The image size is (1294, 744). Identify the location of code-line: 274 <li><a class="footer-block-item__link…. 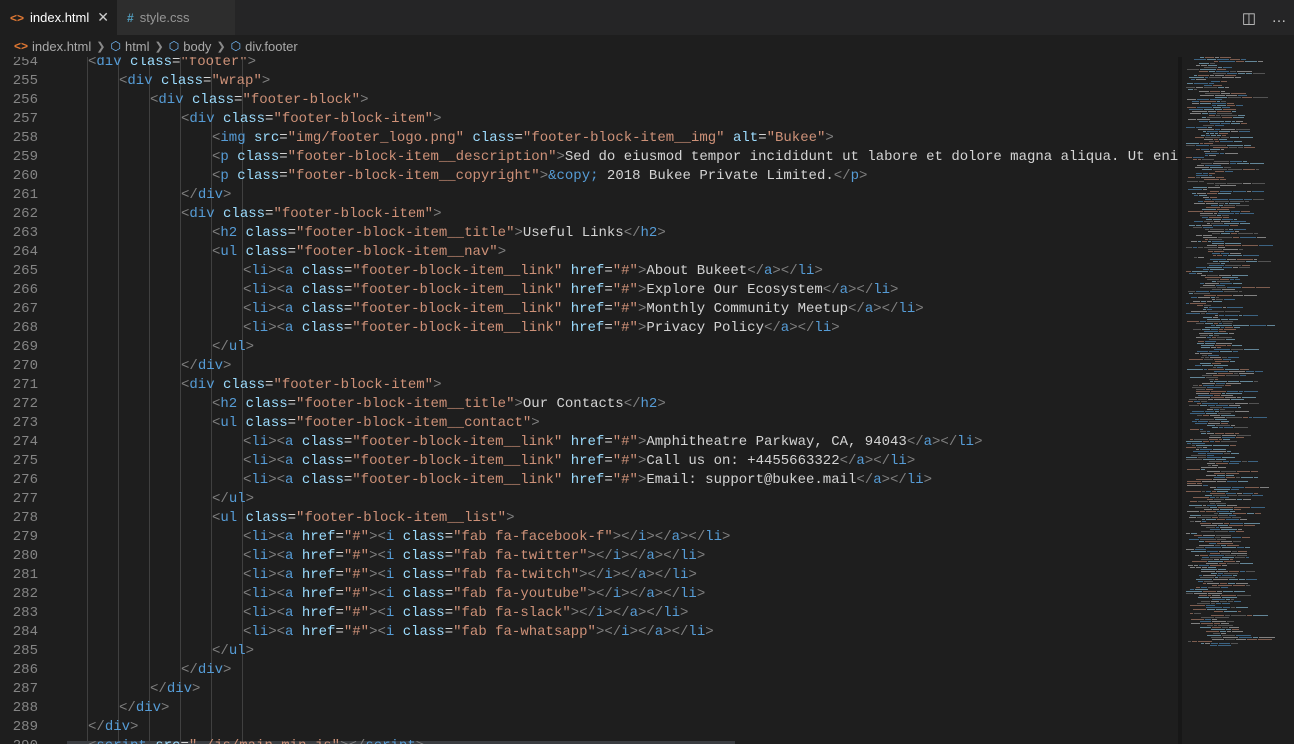
(590, 442).